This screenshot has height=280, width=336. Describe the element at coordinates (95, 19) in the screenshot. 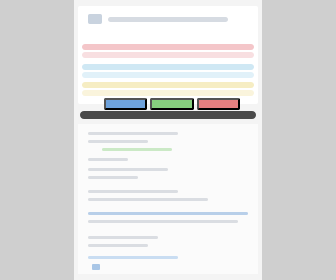

I see `logo-icon` at that location.